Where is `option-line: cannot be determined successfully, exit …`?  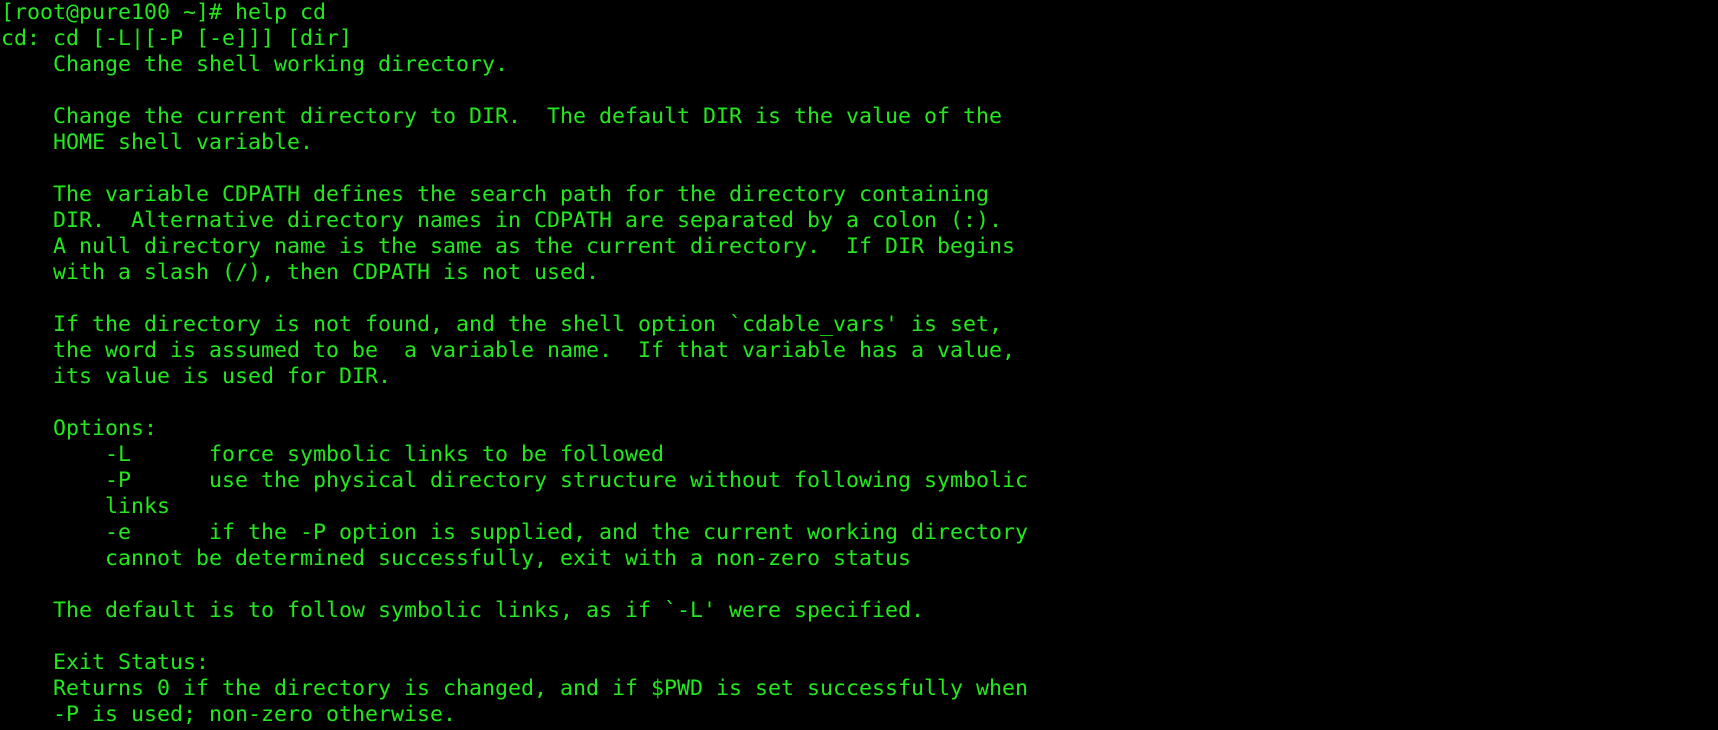
option-line: cannot be determined successfully, exit … is located at coordinates (456, 558).